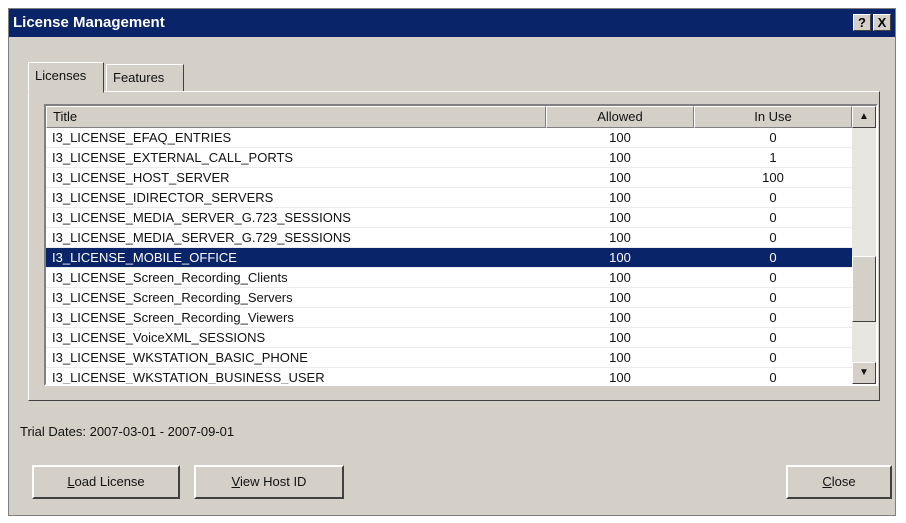 Image resolution: width=906 pixels, height=523 pixels. Describe the element at coordinates (449, 278) in the screenshot. I see `table-row: I3_LICENSE_Screen_Recording_Clients 100 0` at that location.